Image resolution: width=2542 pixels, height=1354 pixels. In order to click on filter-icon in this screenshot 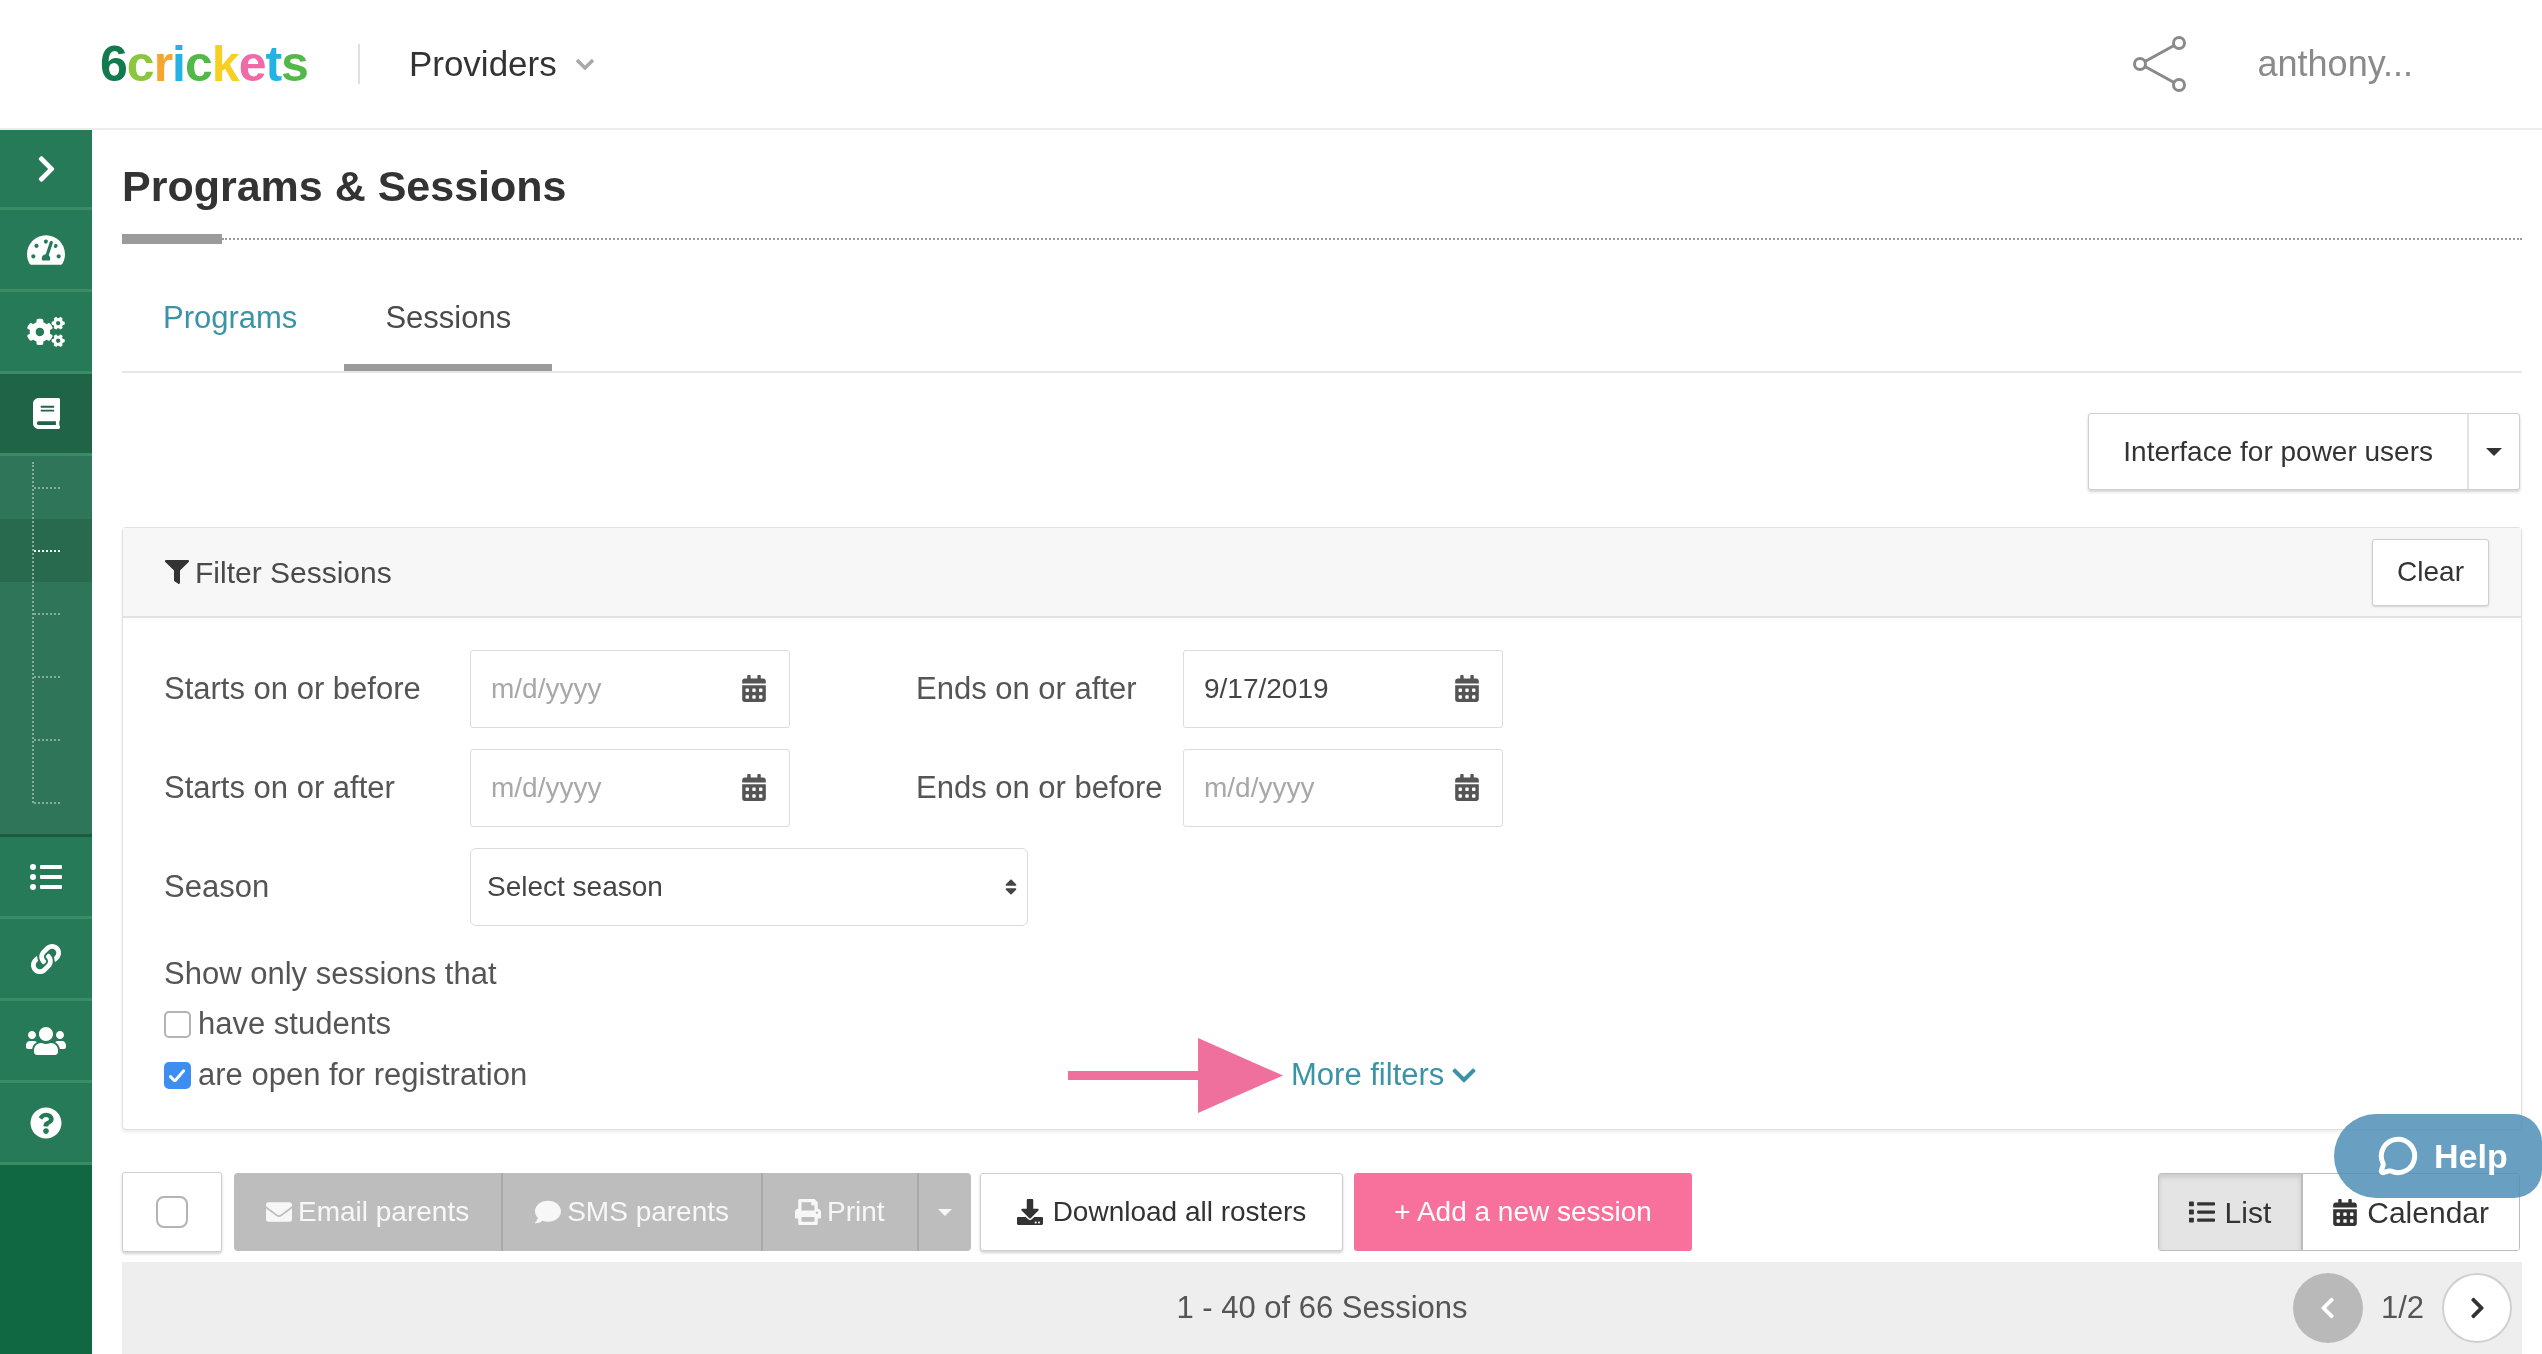, I will do `click(177, 572)`.